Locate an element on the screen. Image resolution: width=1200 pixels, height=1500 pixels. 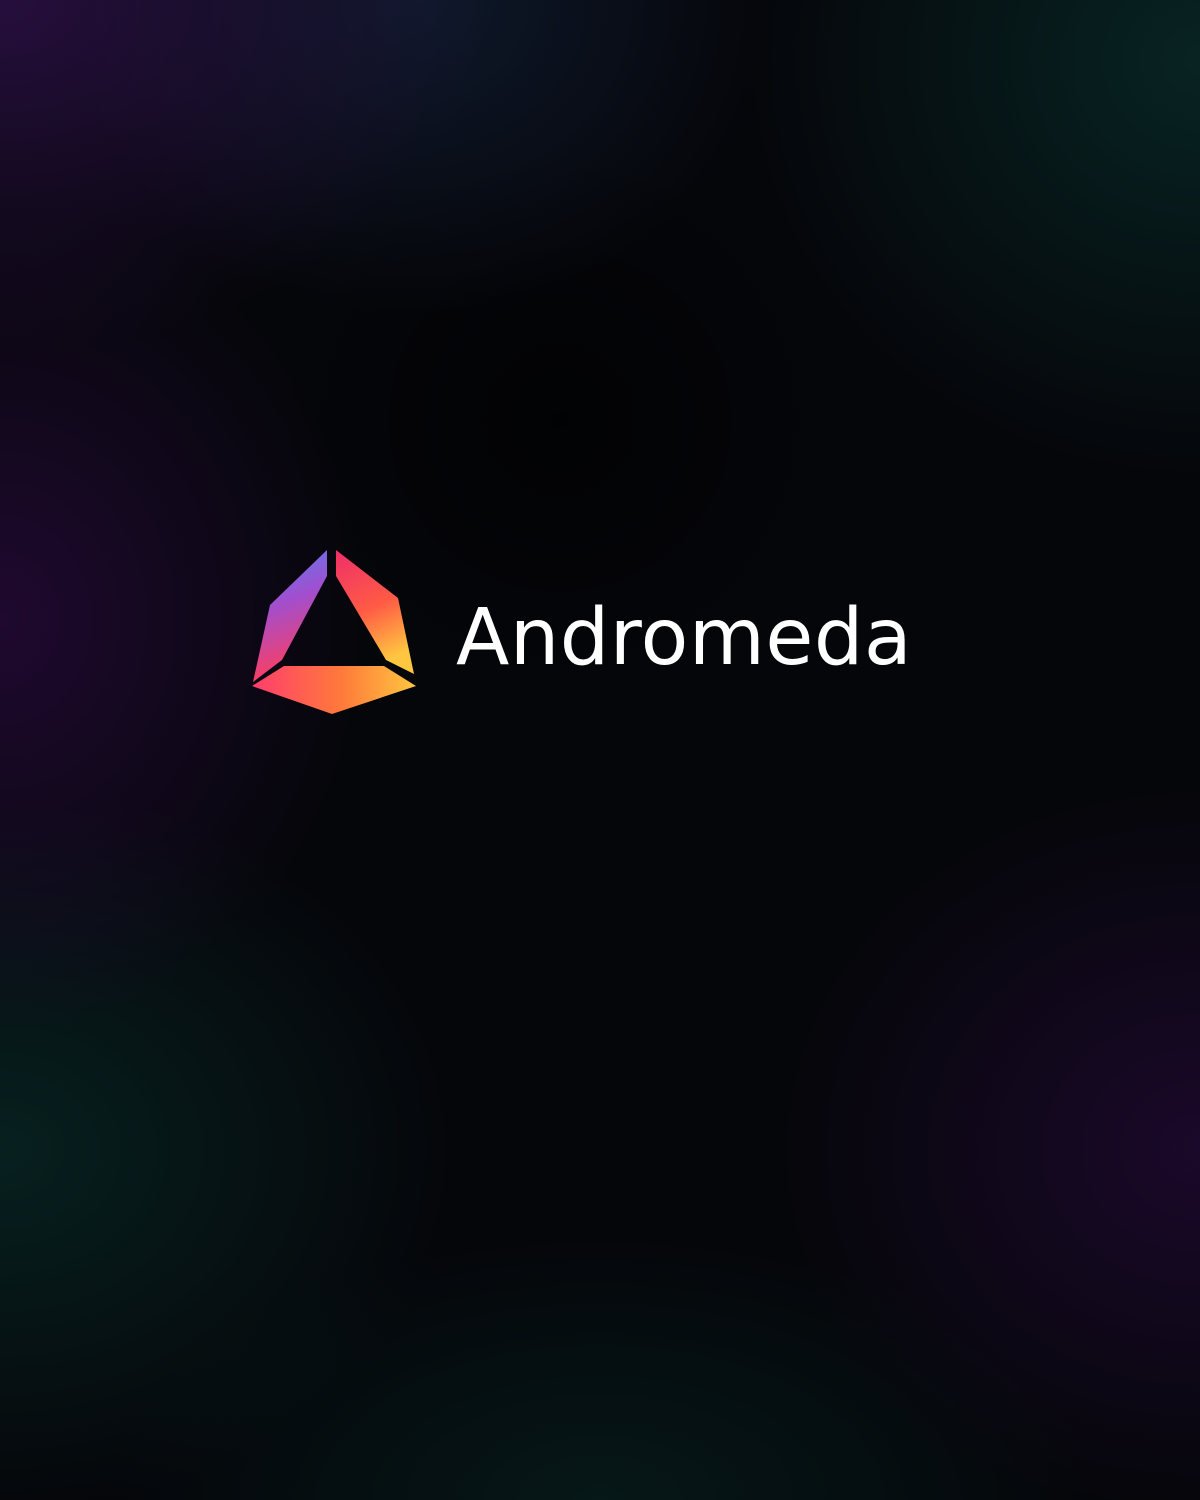
andromeda-logo-icon is located at coordinates (334, 632).